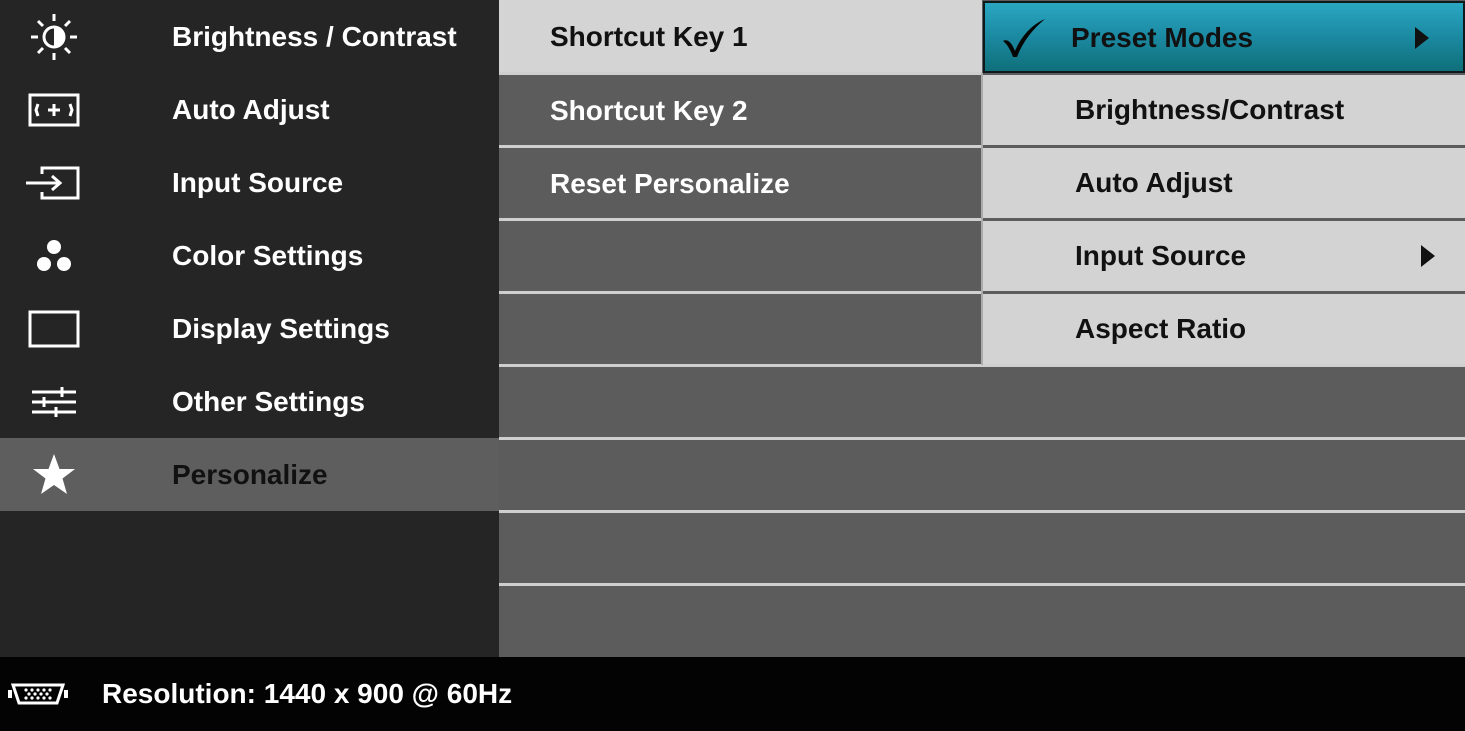 The height and width of the screenshot is (731, 1465). I want to click on auto-adjust-icon, so click(54, 110).